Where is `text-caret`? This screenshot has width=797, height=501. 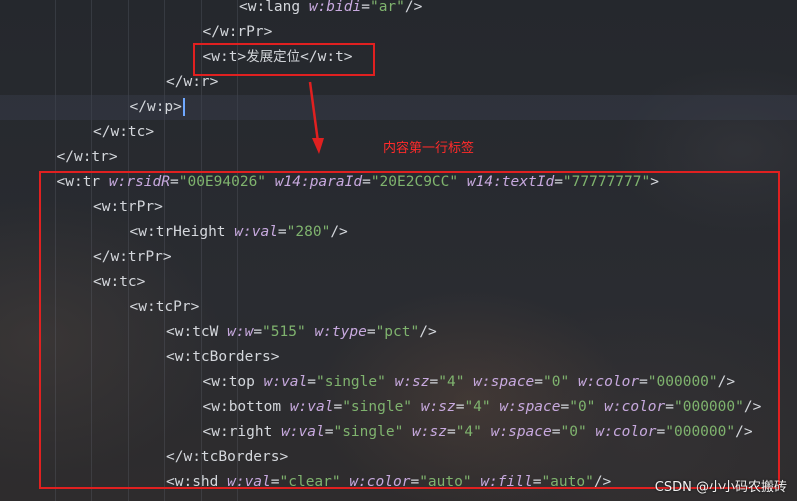 text-caret is located at coordinates (183, 107).